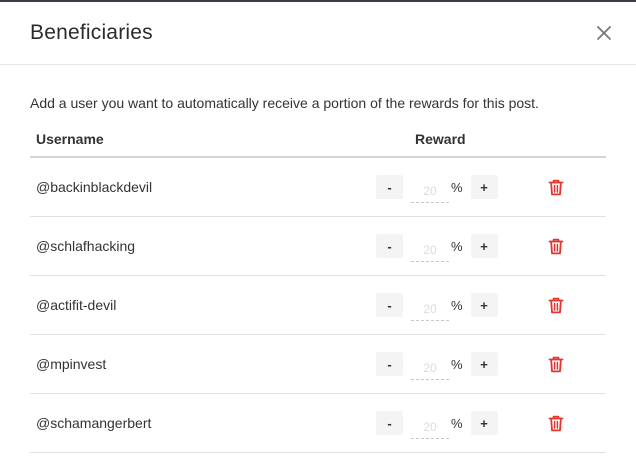 The height and width of the screenshot is (459, 636). What do you see at coordinates (318, 246) in the screenshot?
I see `table-row: @schlafhacking - % +` at bounding box center [318, 246].